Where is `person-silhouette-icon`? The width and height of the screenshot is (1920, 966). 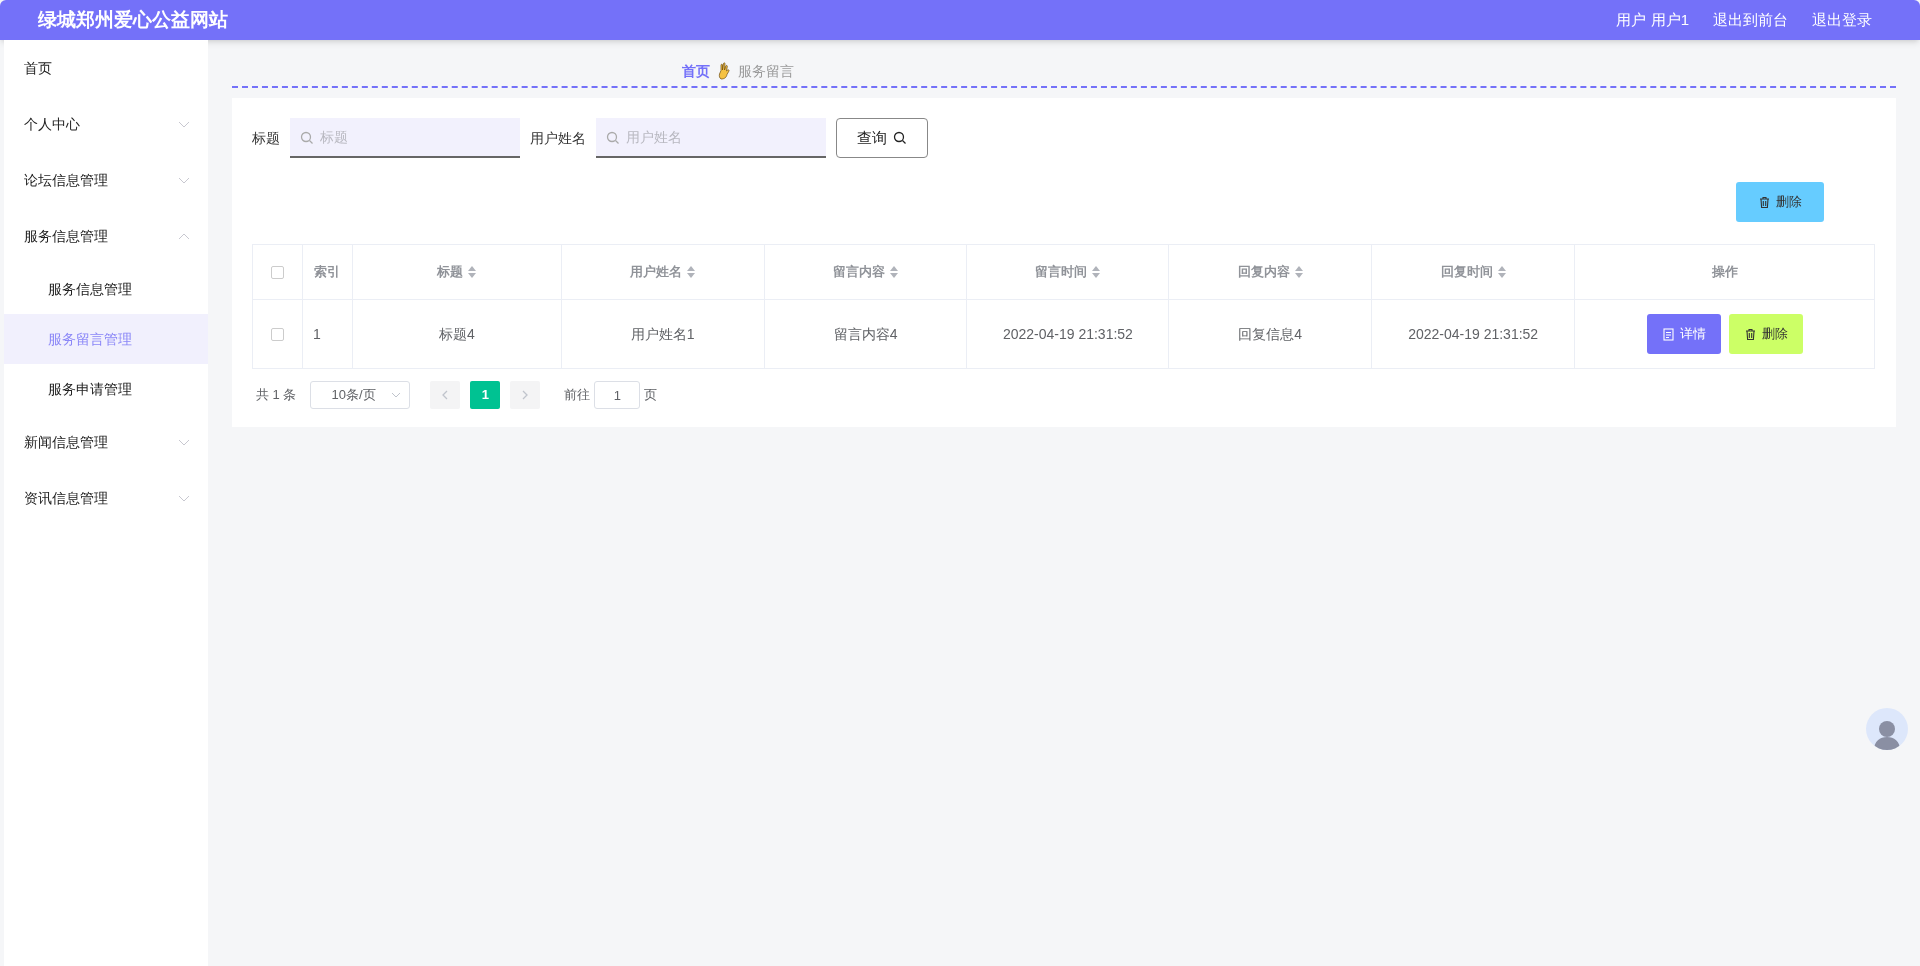
person-silhouette-icon is located at coordinates (1887, 734).